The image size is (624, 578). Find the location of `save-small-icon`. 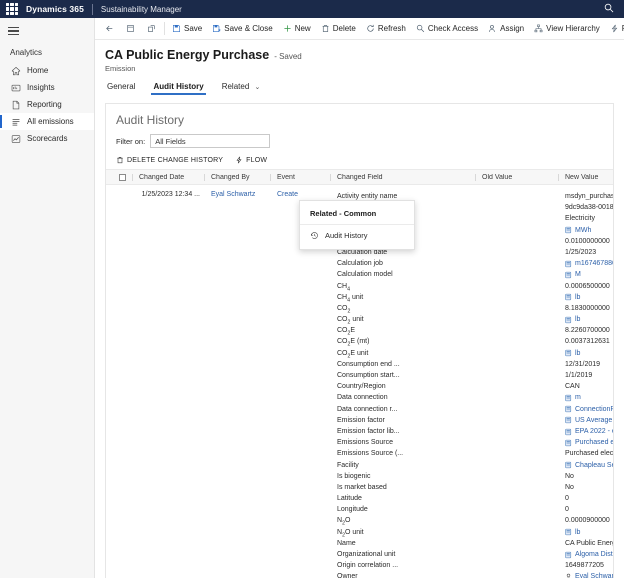

save-small-icon is located at coordinates (130, 29).